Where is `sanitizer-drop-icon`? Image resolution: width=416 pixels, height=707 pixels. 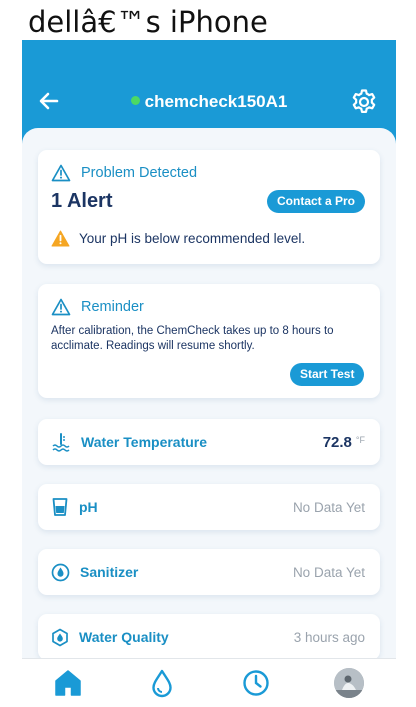 sanitizer-drop-icon is located at coordinates (60, 572).